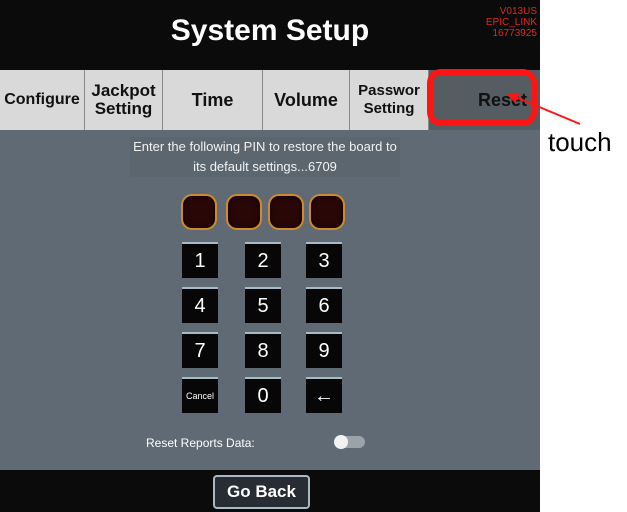 The image size is (627, 512). Describe the element at coordinates (580, 142) in the screenshot. I see `touch-annotation-label: touch` at that location.